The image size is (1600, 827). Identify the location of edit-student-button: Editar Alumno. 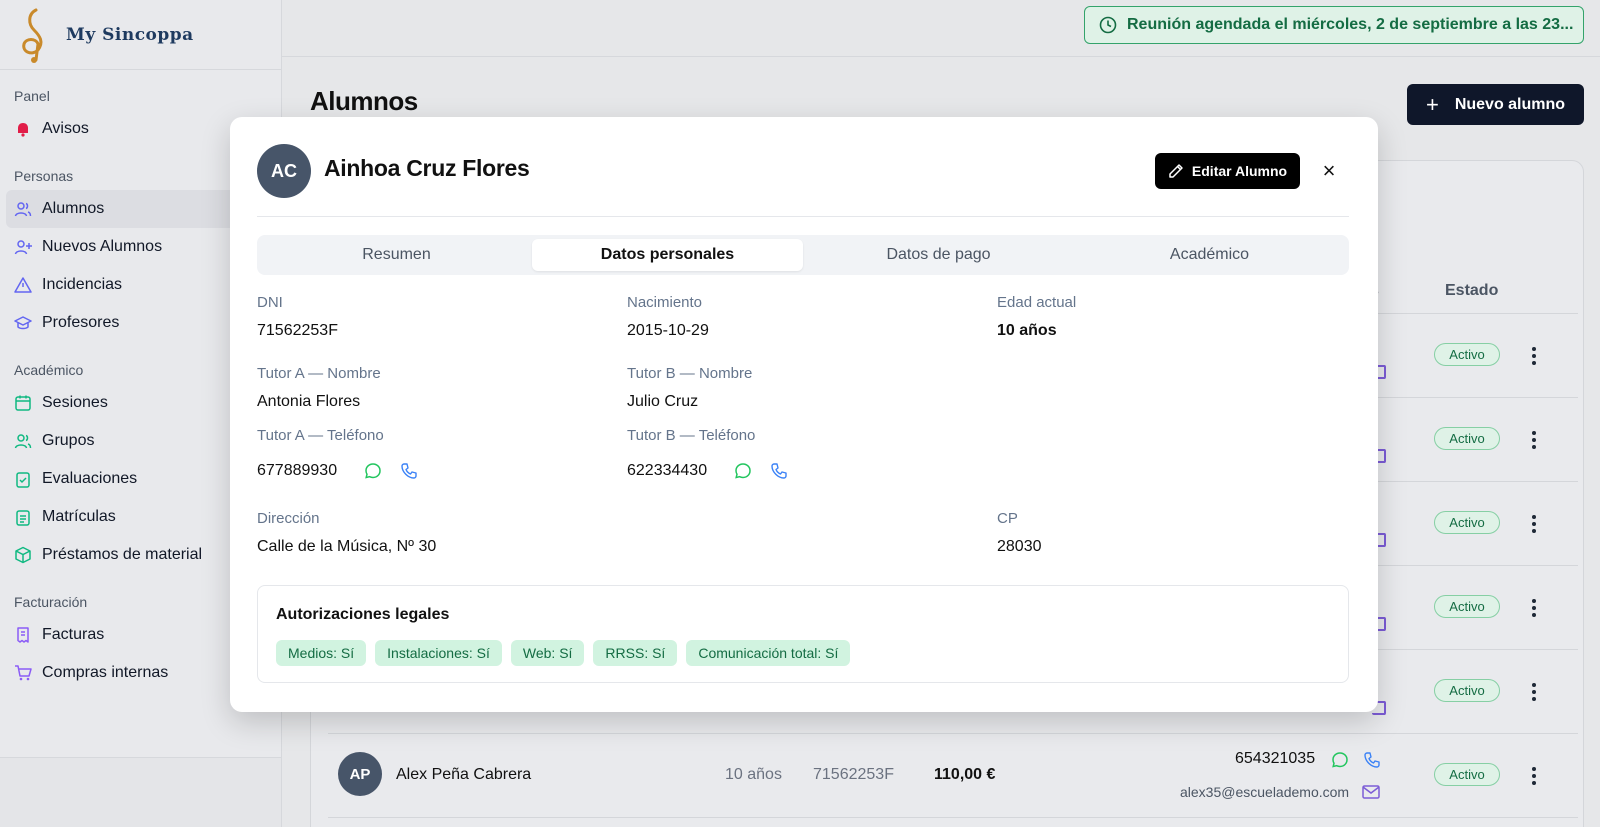
(1227, 171).